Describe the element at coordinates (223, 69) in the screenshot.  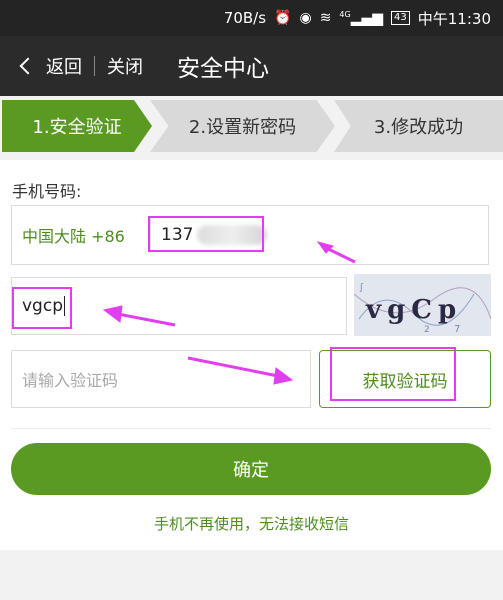
I see `page-title: 安全中心` at that location.